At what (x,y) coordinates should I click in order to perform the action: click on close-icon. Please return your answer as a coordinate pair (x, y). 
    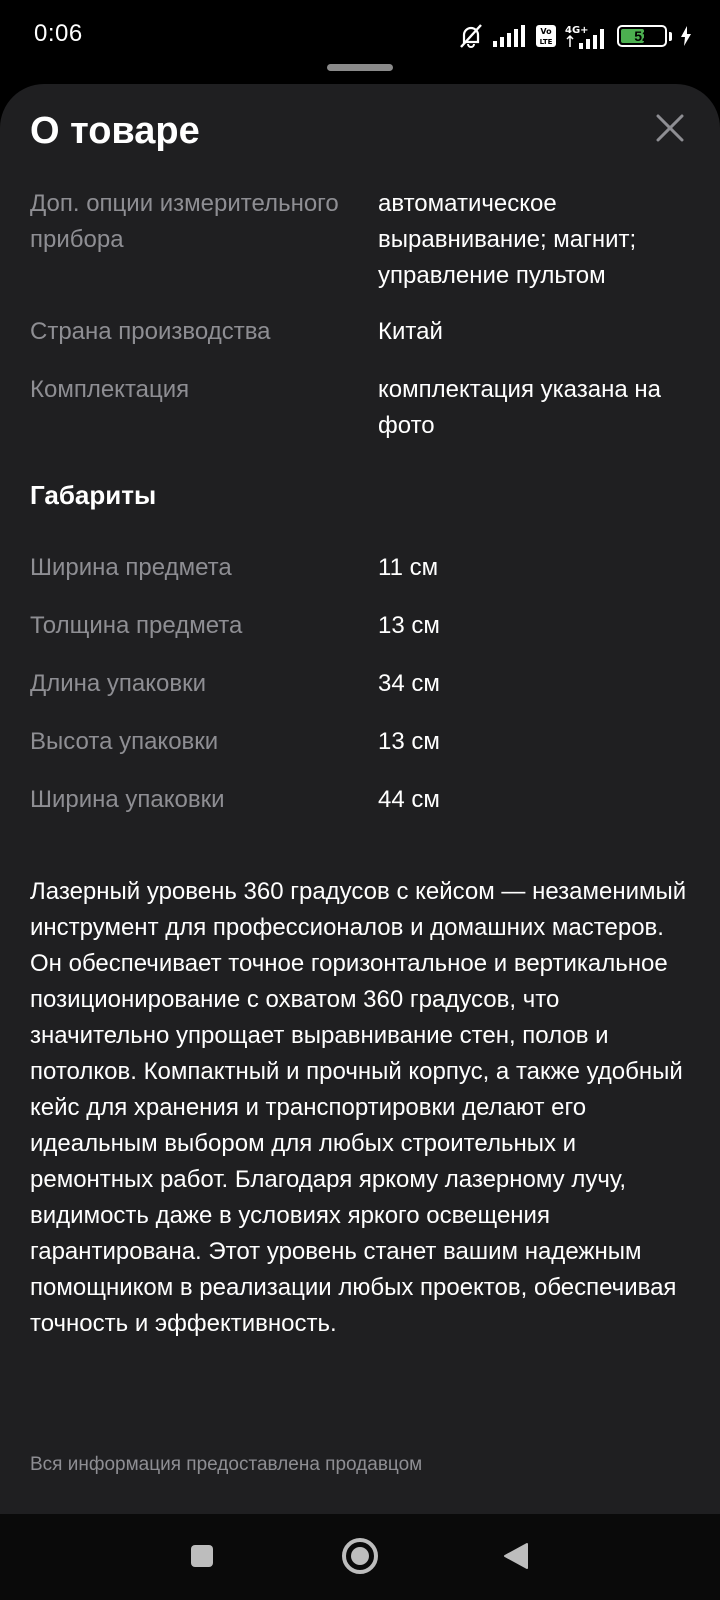
    Looking at the image, I should click on (670, 128).